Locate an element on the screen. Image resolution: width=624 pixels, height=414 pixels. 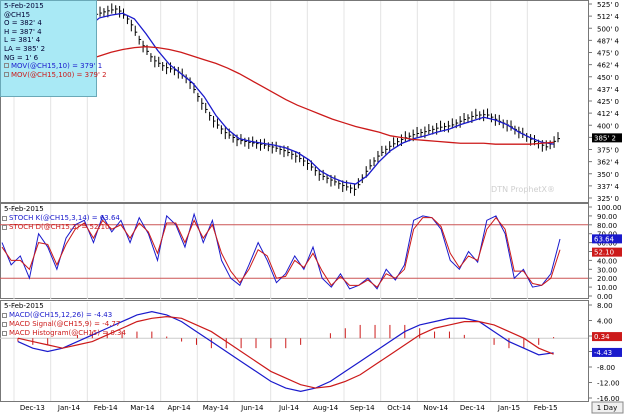
y-tick-label: 4.00 is located at coordinates (605, 322).